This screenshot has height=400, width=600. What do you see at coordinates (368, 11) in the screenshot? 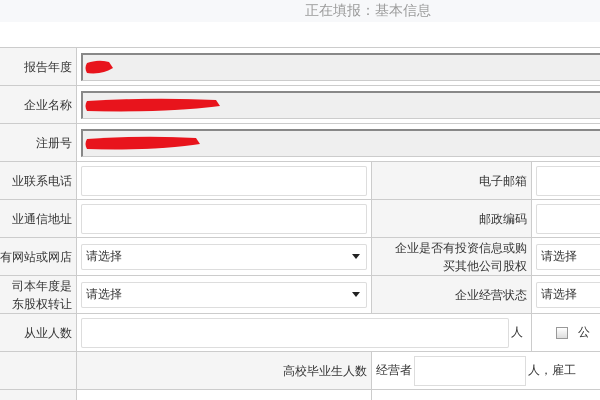
I see `page-title: 正在填报：基本信息` at bounding box center [368, 11].